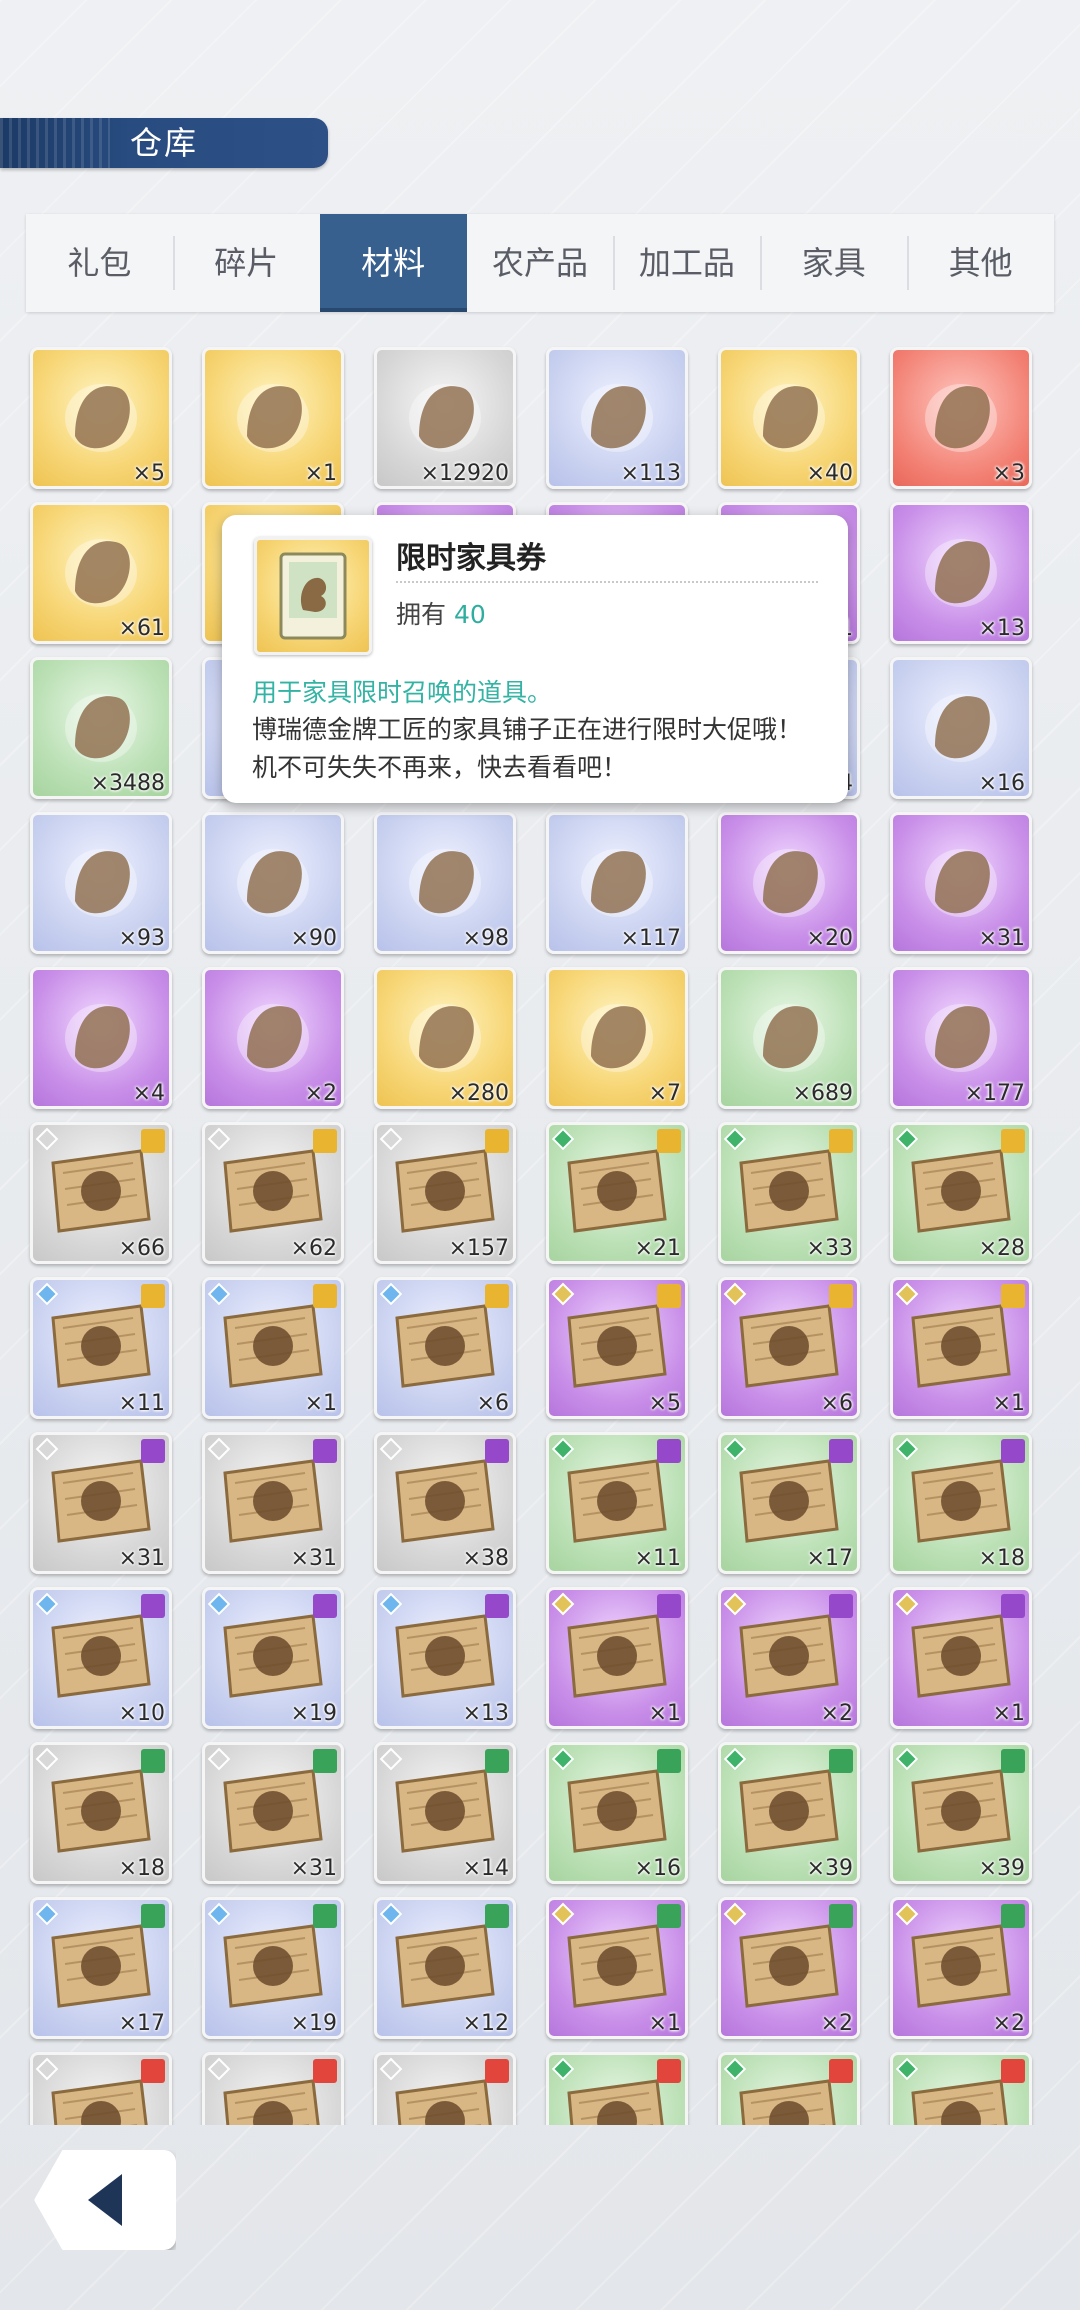 The height and width of the screenshot is (2310, 1080). I want to click on item-slot: ×98, so click(445, 883).